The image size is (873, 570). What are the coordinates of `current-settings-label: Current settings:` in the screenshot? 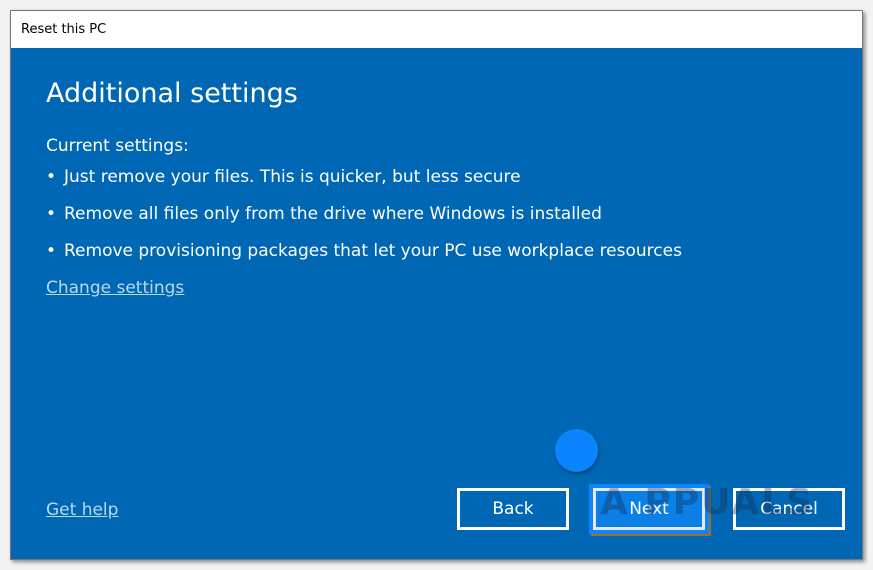 It's located at (117, 146).